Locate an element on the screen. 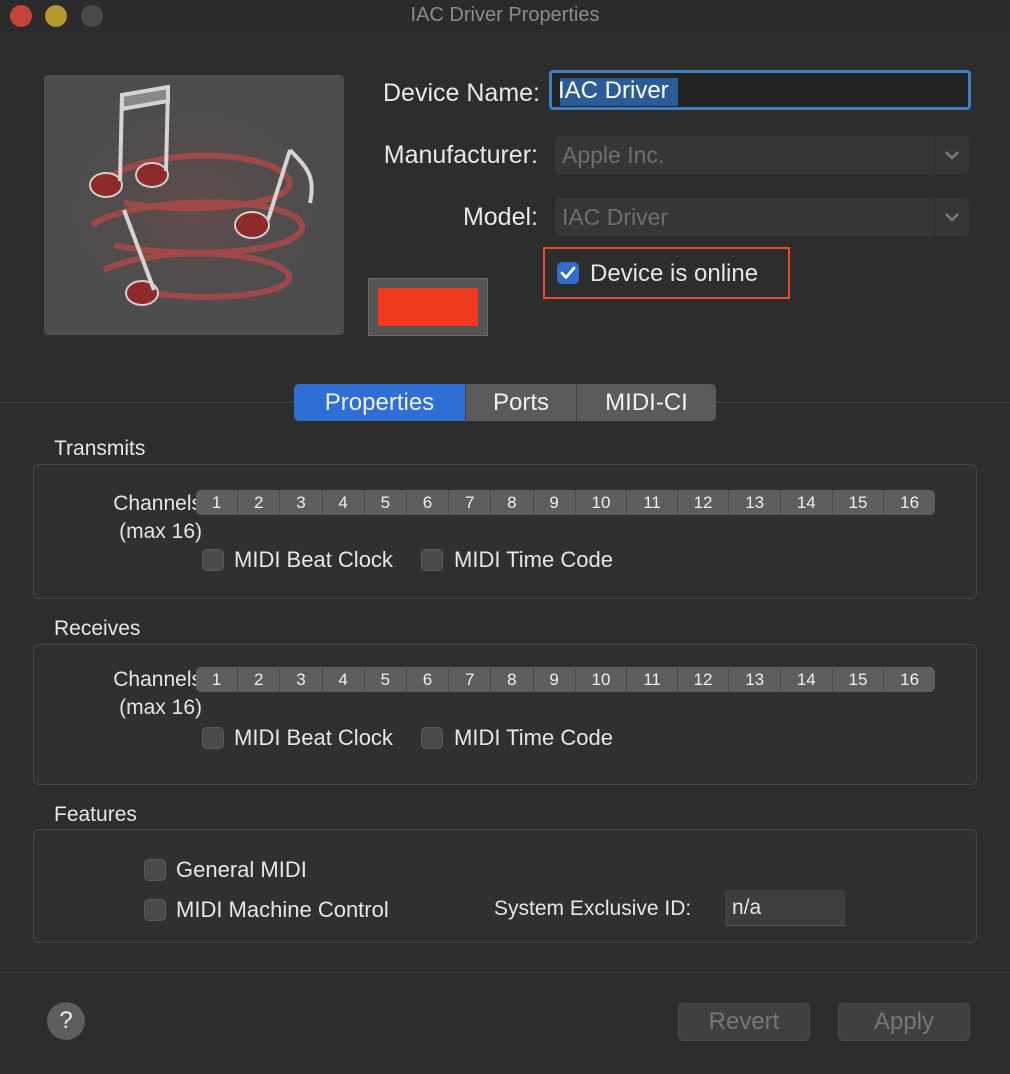 The width and height of the screenshot is (1010, 1074). transmits-beat-clock-checkbox is located at coordinates (213, 560).